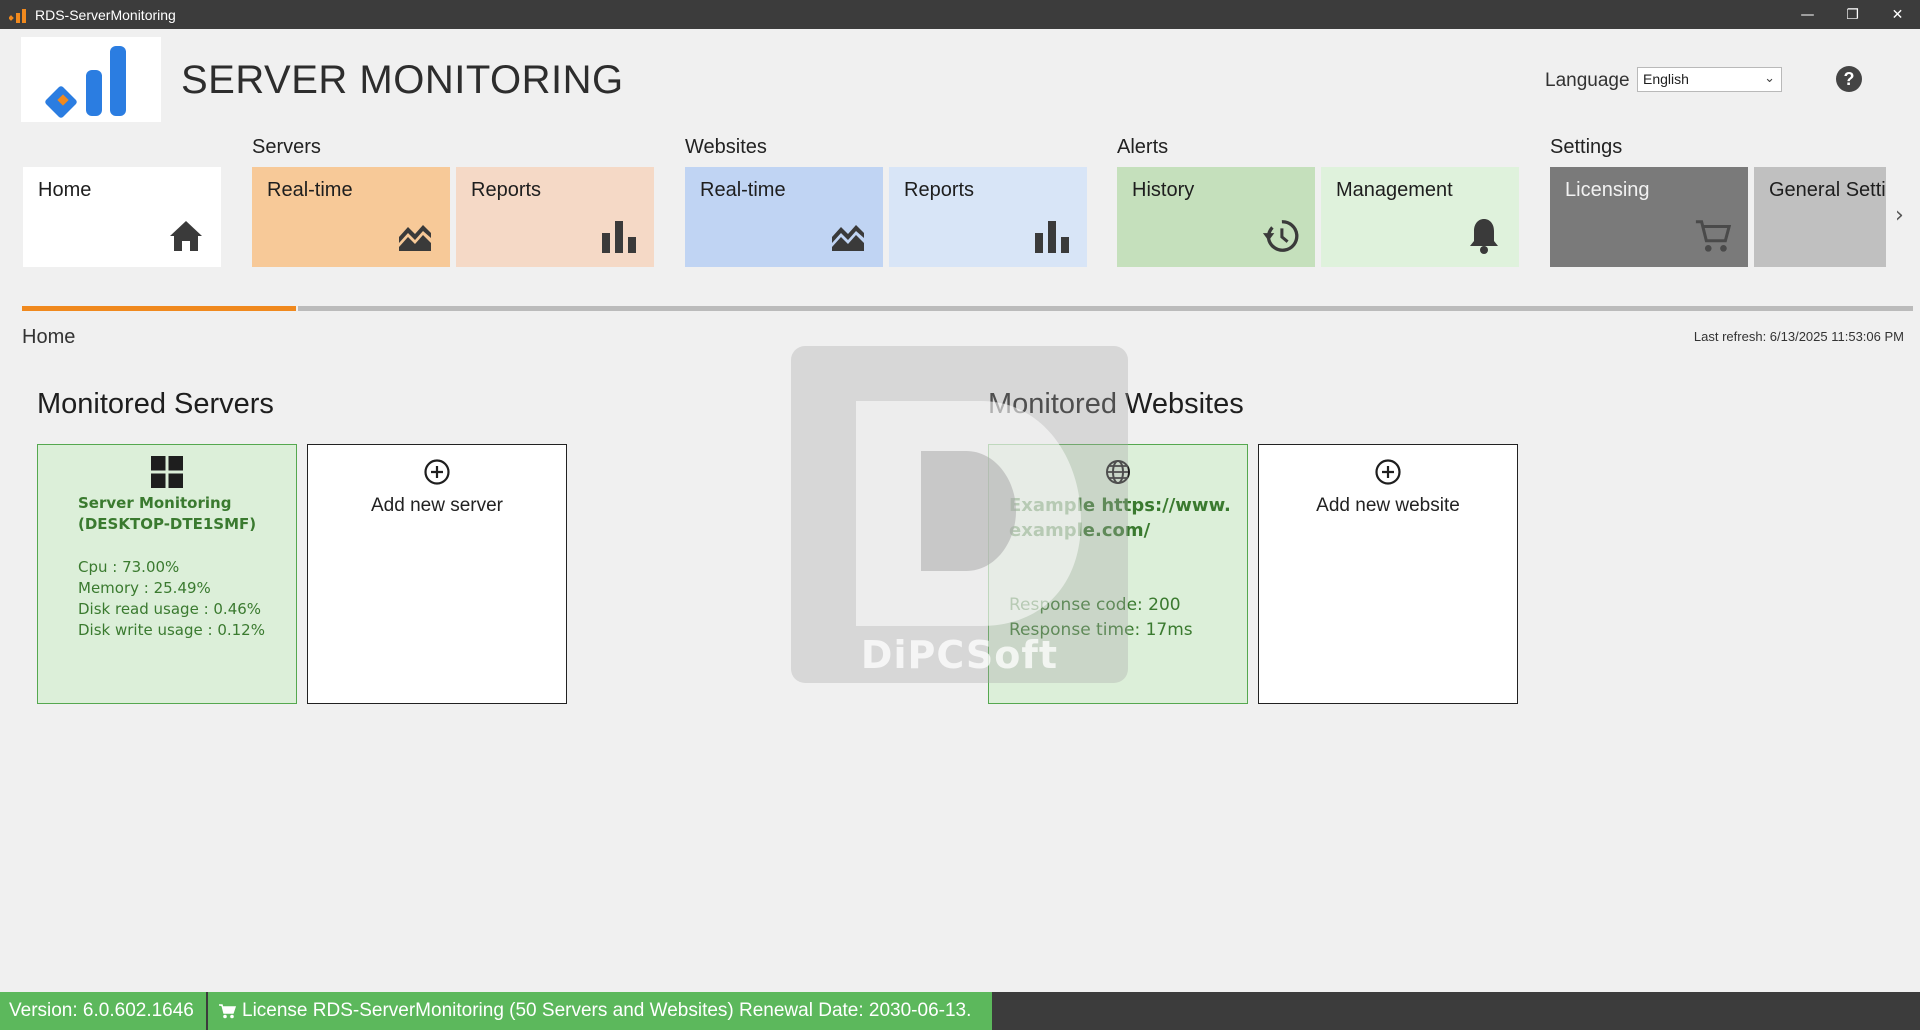 The height and width of the screenshot is (1030, 1920). I want to click on metric-memory: Memory : 25.49%, so click(144, 588).